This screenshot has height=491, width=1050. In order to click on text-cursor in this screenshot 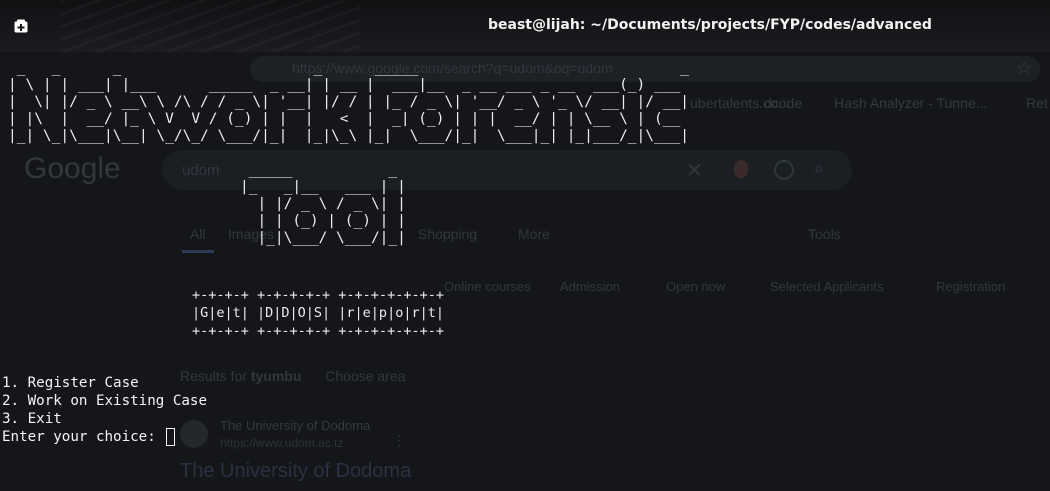, I will do `click(171, 437)`.